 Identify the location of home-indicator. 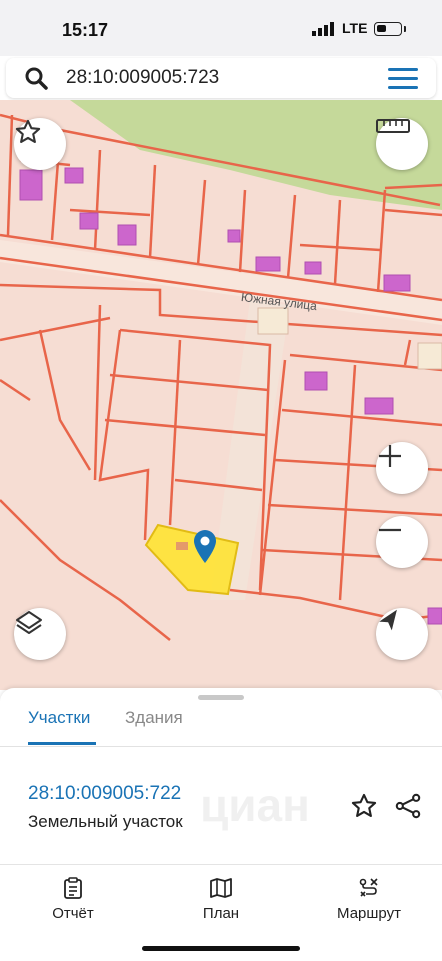
(221, 948).